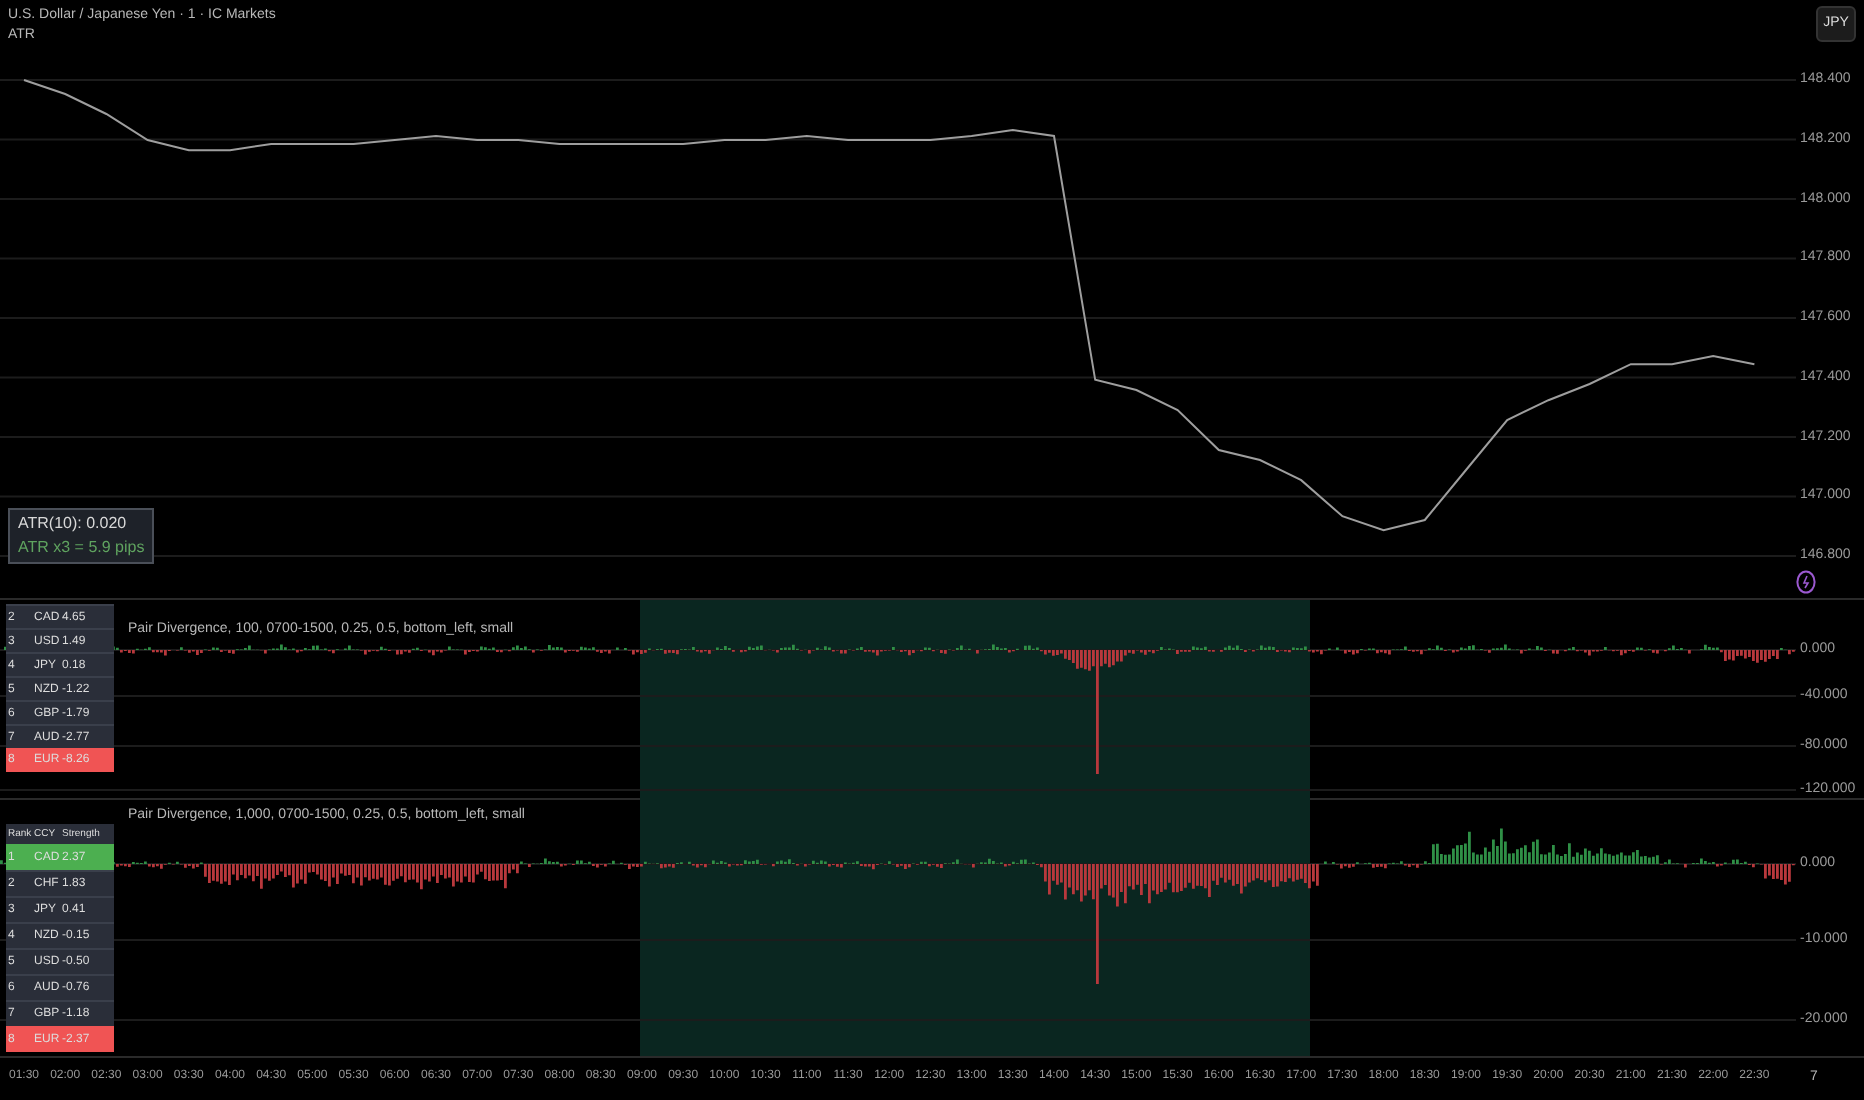 Image resolution: width=1864 pixels, height=1100 pixels. Describe the element at coordinates (81, 548) in the screenshot. I see `atr-pips: ATR x3 = 5.9 pips` at that location.